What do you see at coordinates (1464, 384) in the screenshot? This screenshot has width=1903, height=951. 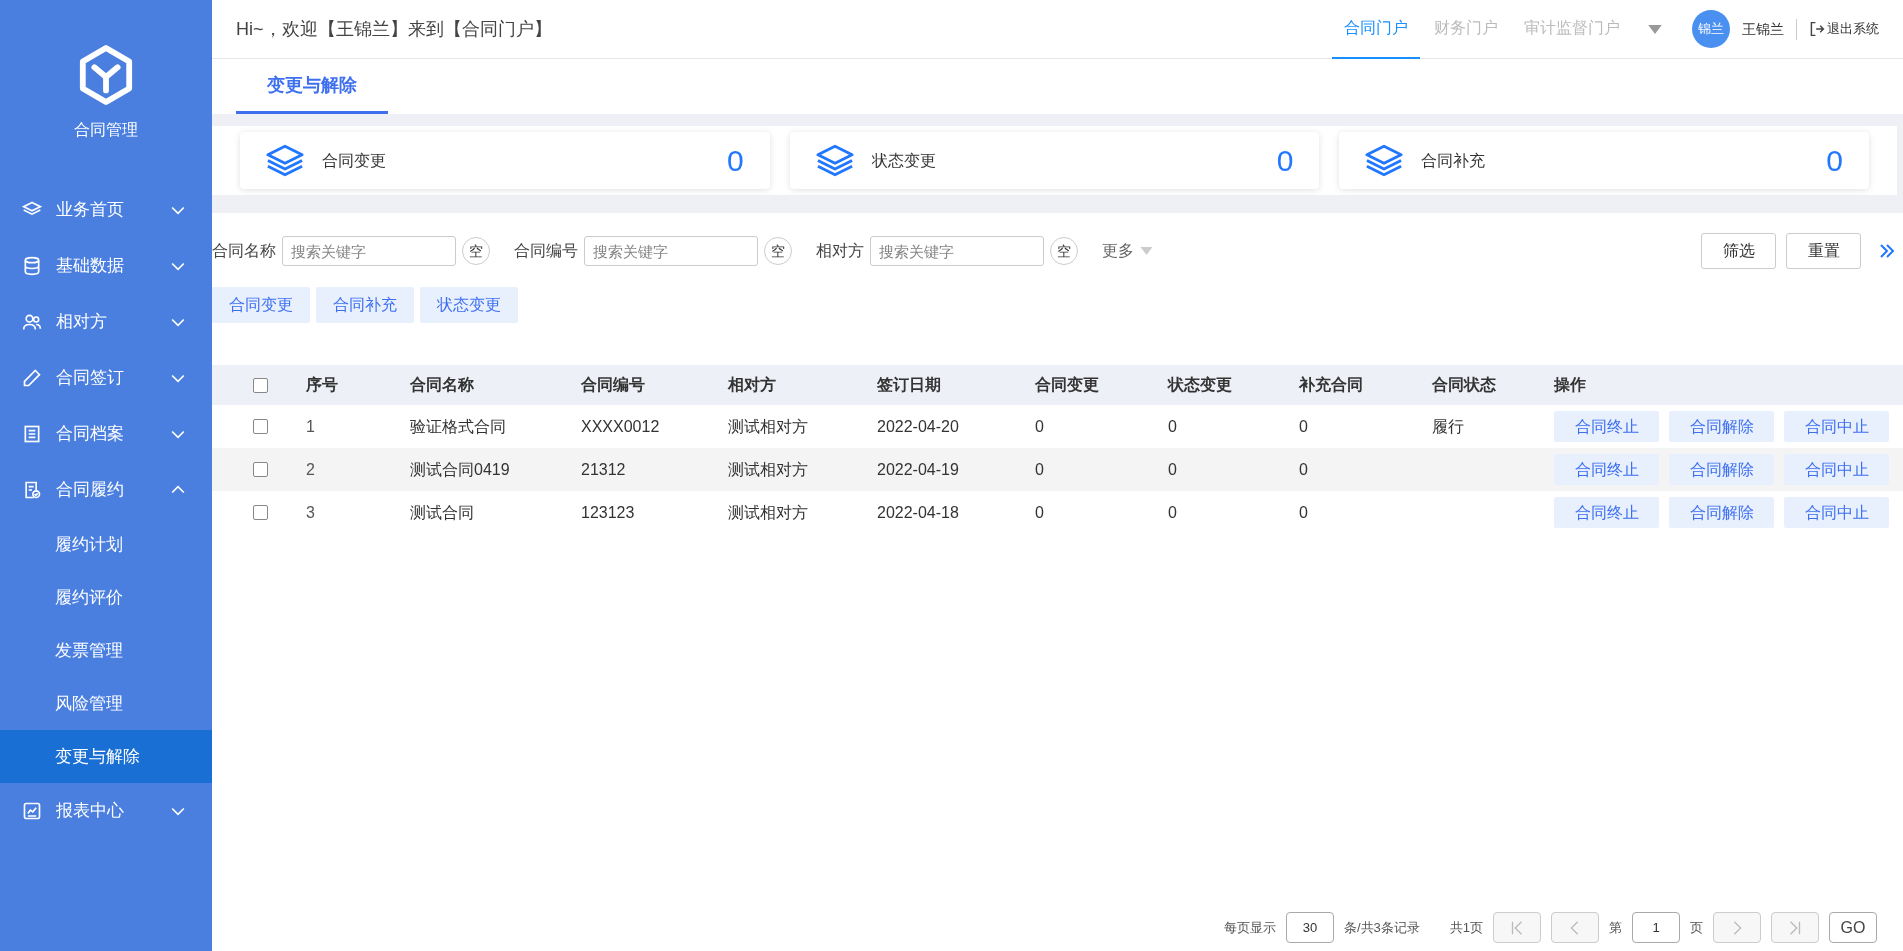 I see `column-header: 合同状态` at bounding box center [1464, 384].